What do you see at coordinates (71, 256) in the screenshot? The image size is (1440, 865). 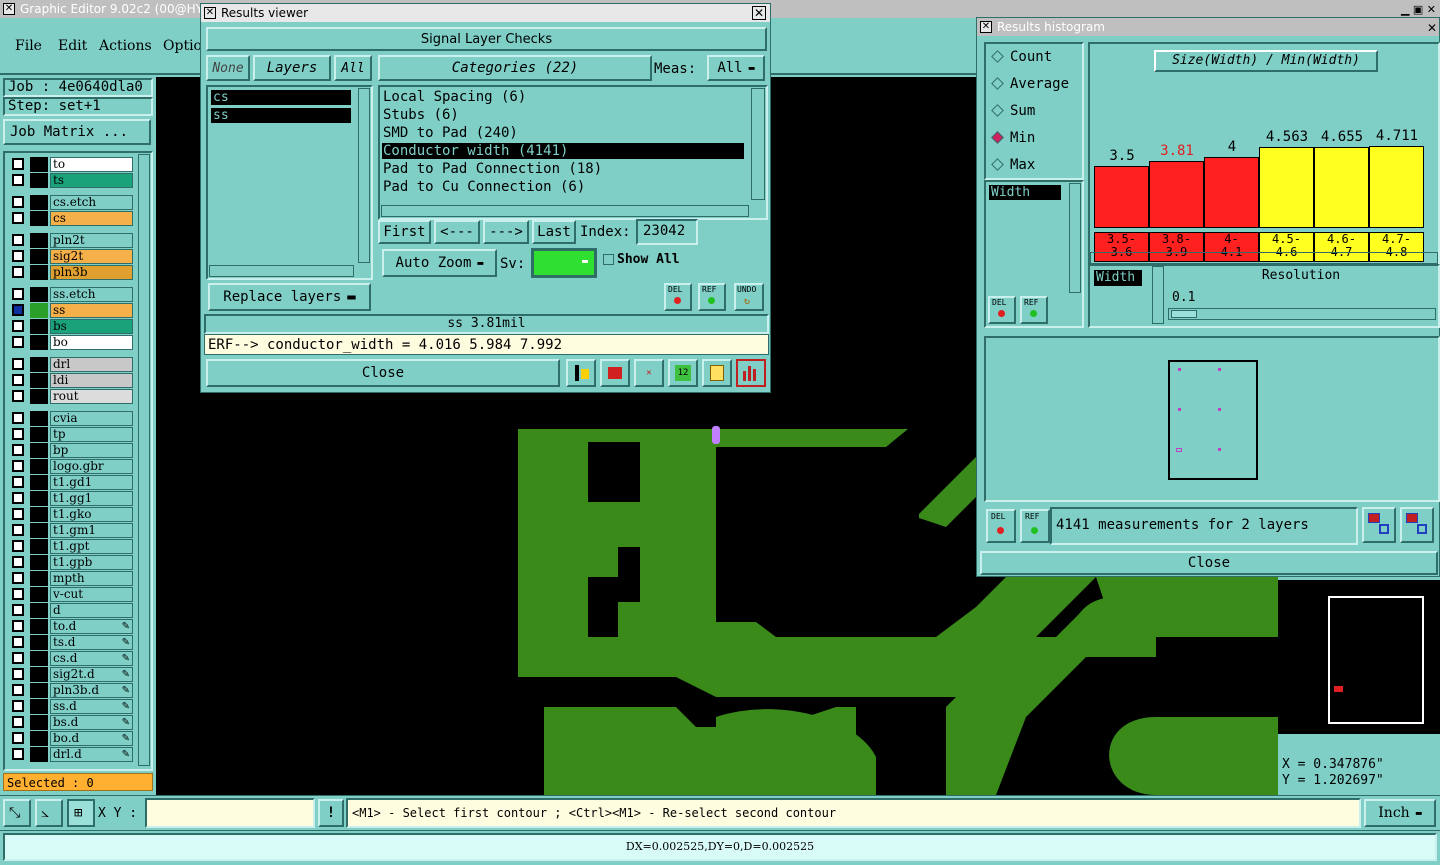 I see `layer-row-sig2t: sig2t` at bounding box center [71, 256].